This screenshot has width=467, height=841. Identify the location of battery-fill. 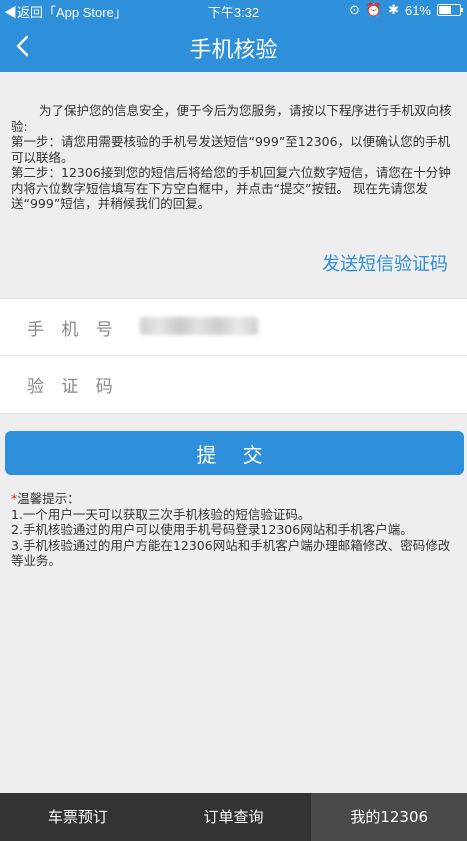
(445, 10).